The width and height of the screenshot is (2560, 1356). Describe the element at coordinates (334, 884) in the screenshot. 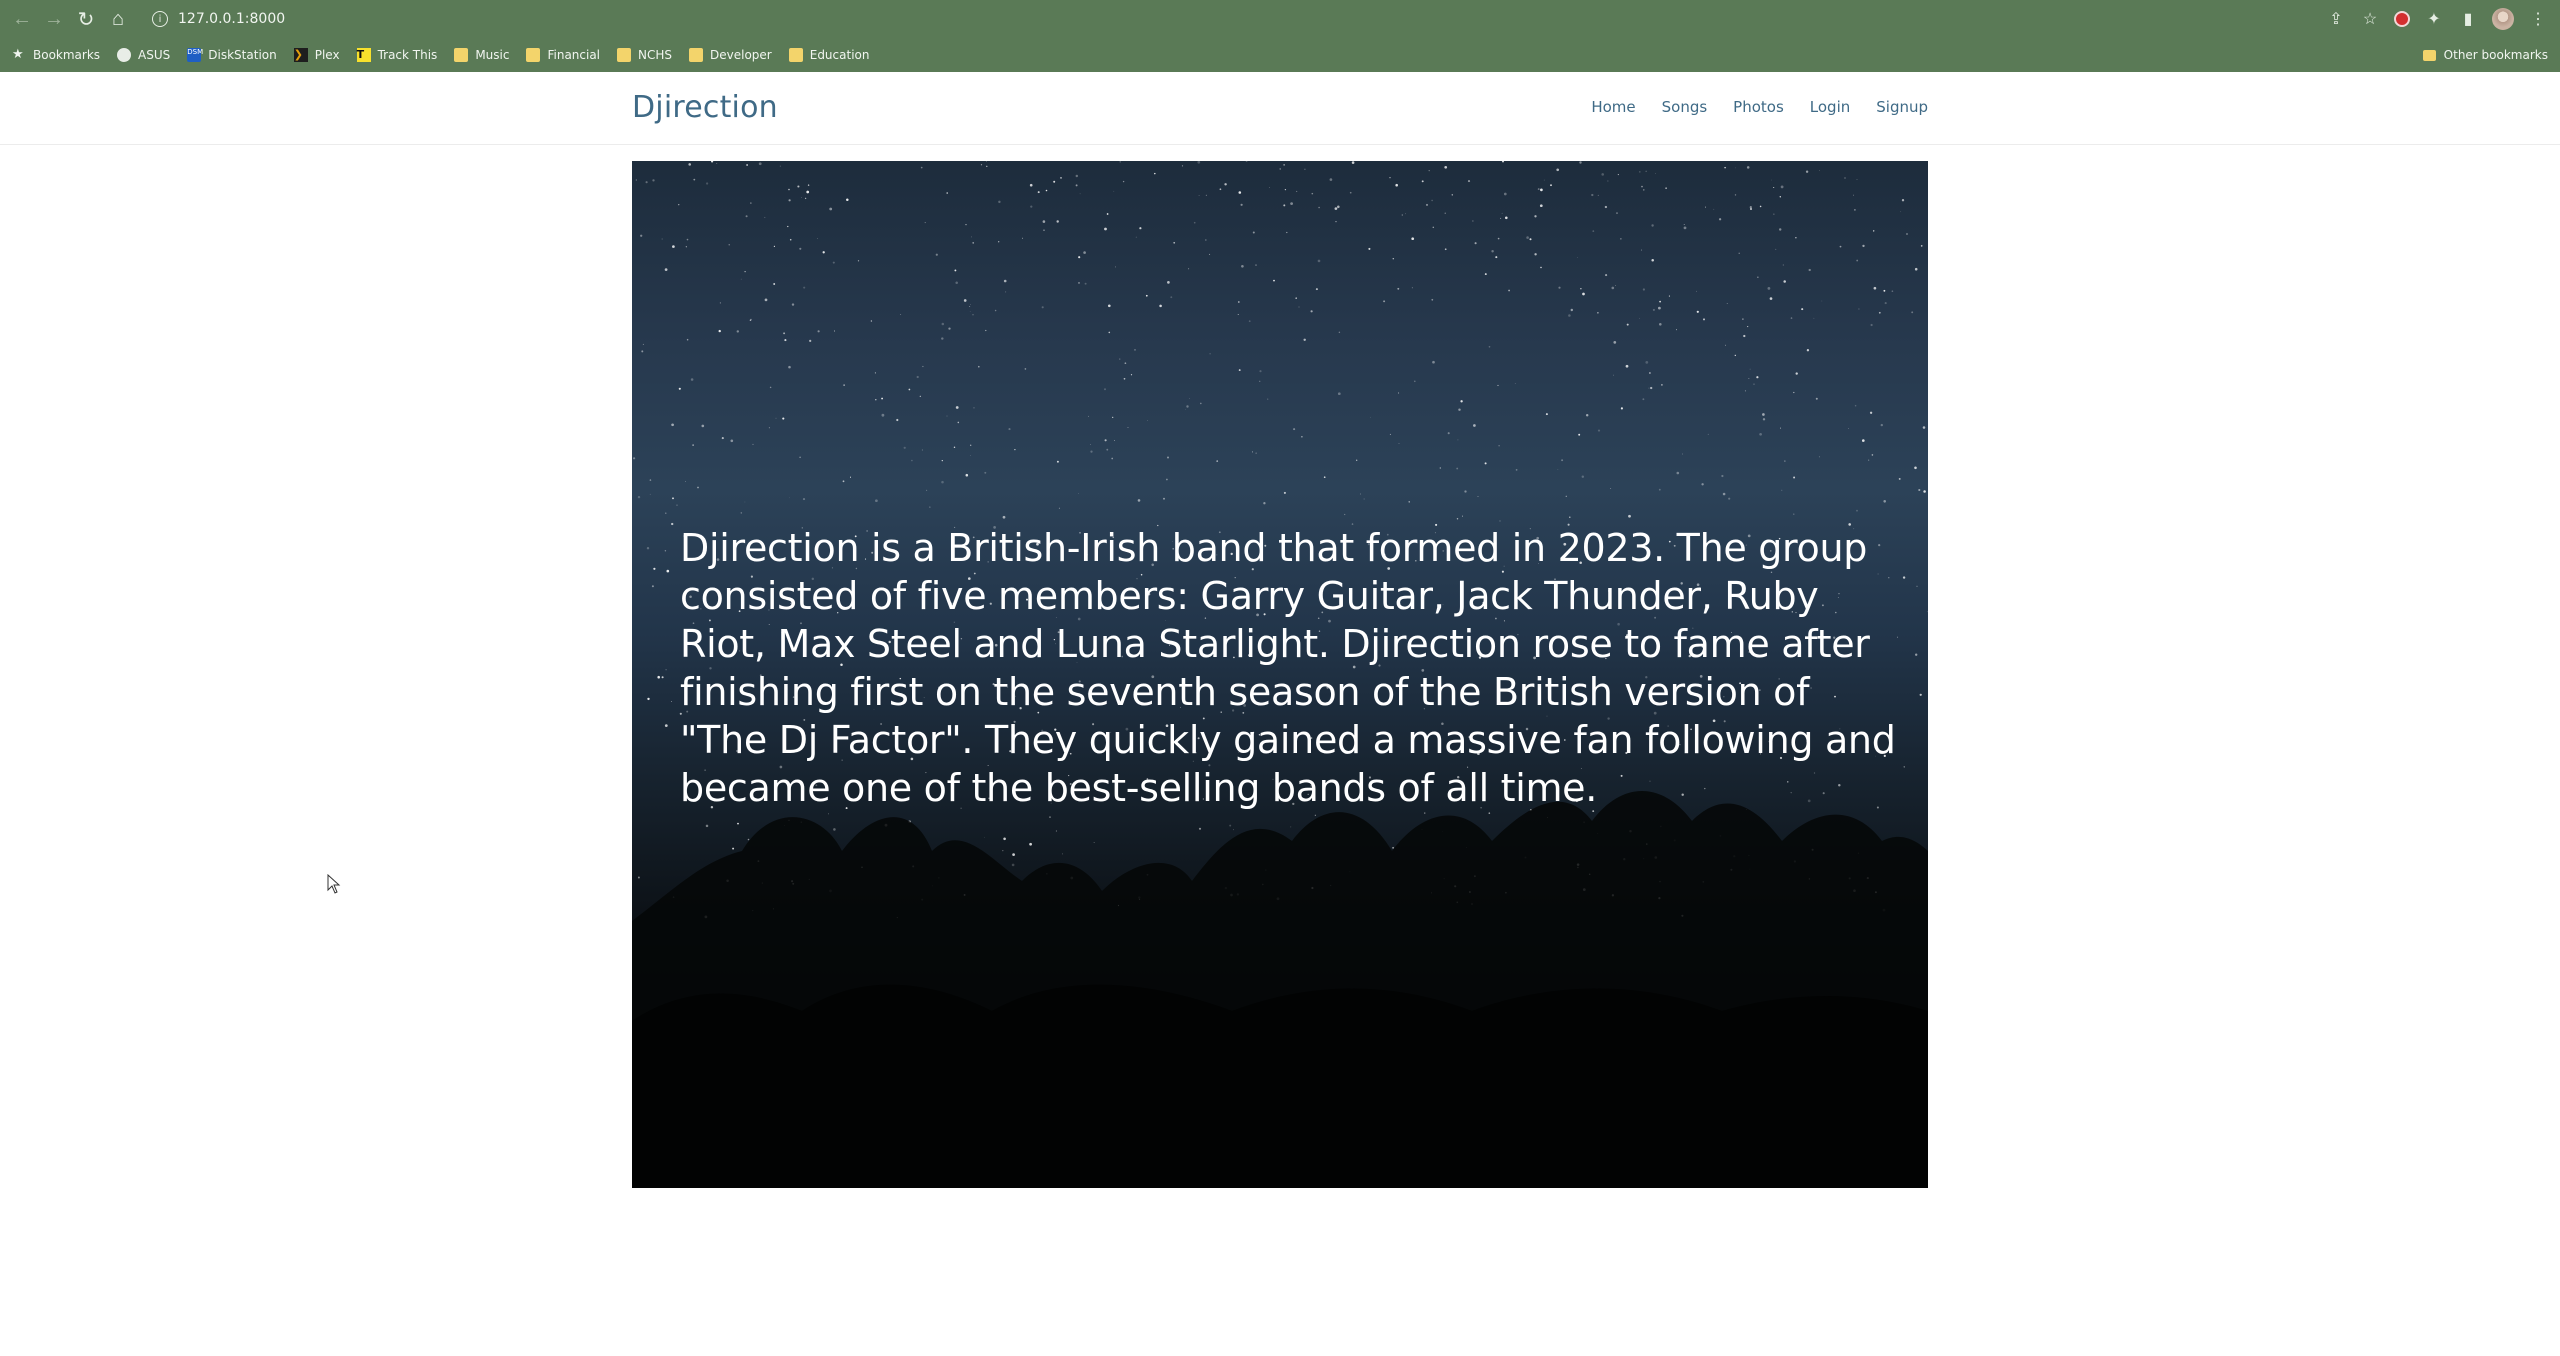

I see `mouse-cursor-icon` at that location.